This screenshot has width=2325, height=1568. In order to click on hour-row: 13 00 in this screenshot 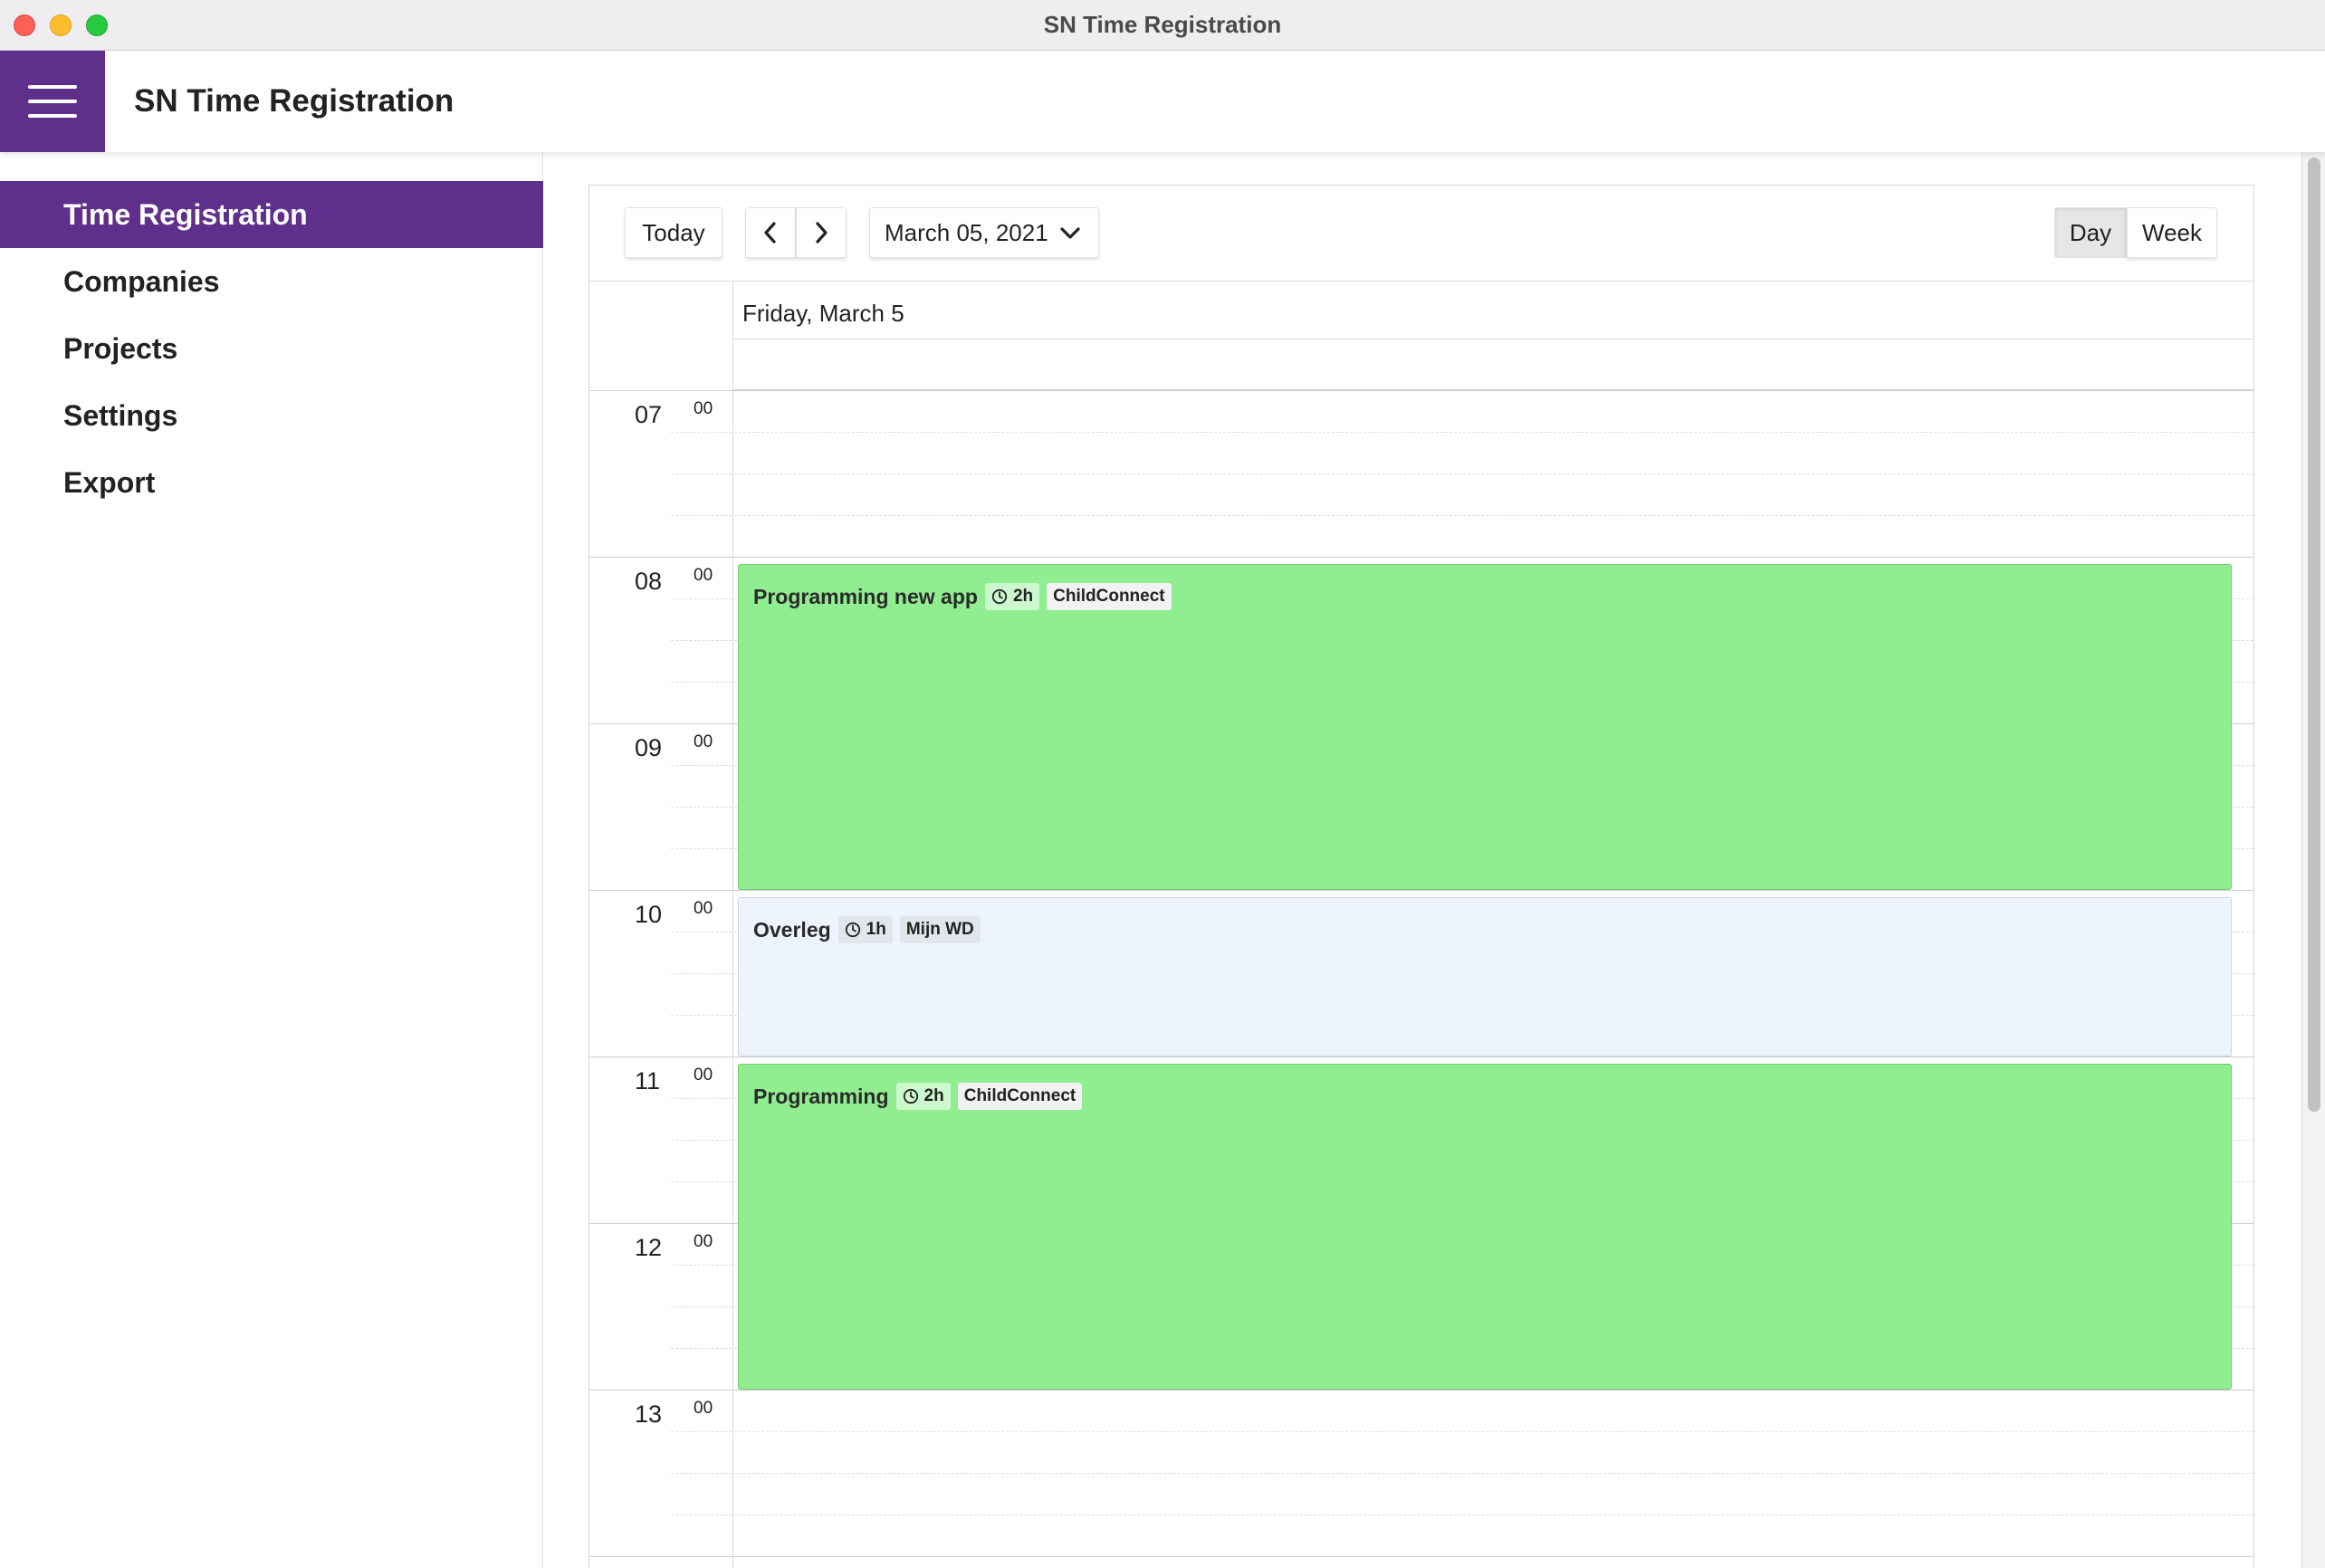, I will do `click(1421, 1473)`.